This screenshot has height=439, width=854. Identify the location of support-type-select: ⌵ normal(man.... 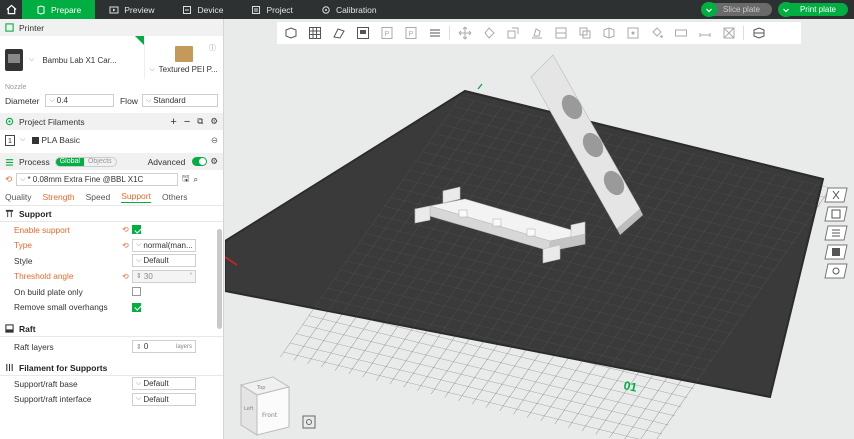
(164, 245).